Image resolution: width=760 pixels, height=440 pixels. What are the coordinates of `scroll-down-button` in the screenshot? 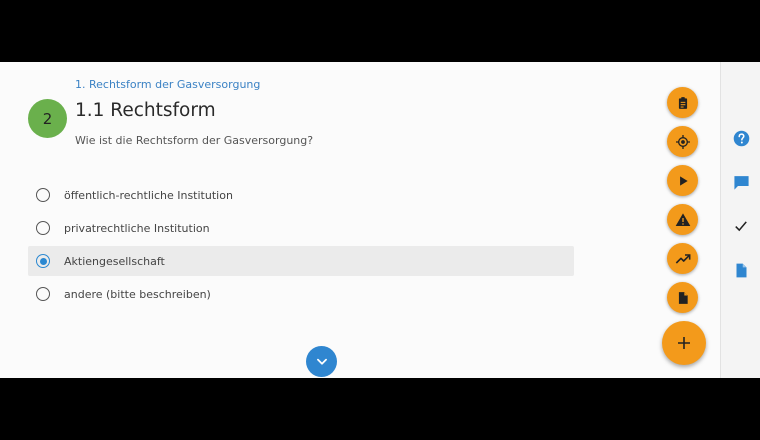 It's located at (321, 361).